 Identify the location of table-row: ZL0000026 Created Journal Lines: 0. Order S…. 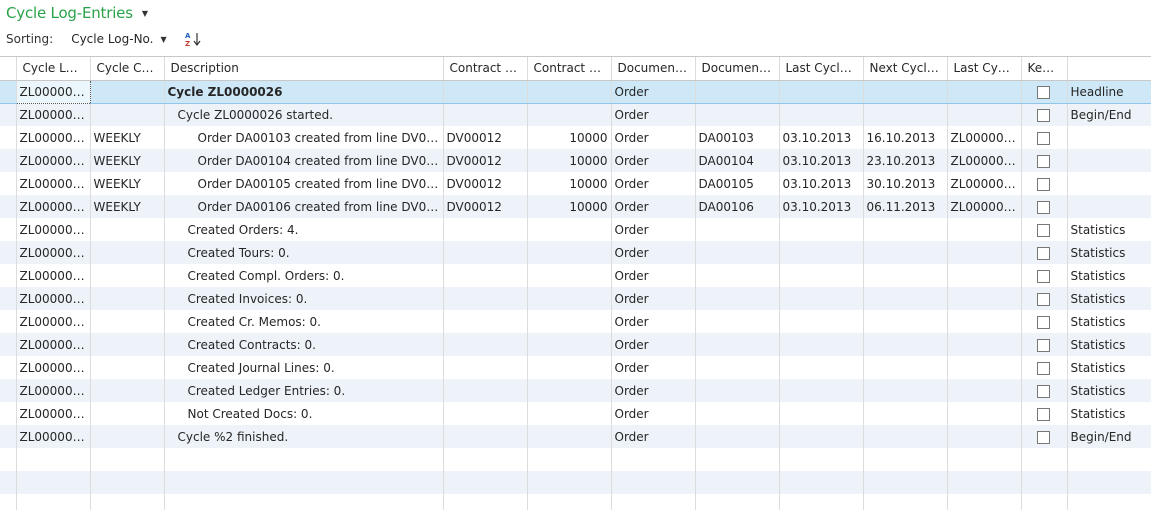
(575, 367).